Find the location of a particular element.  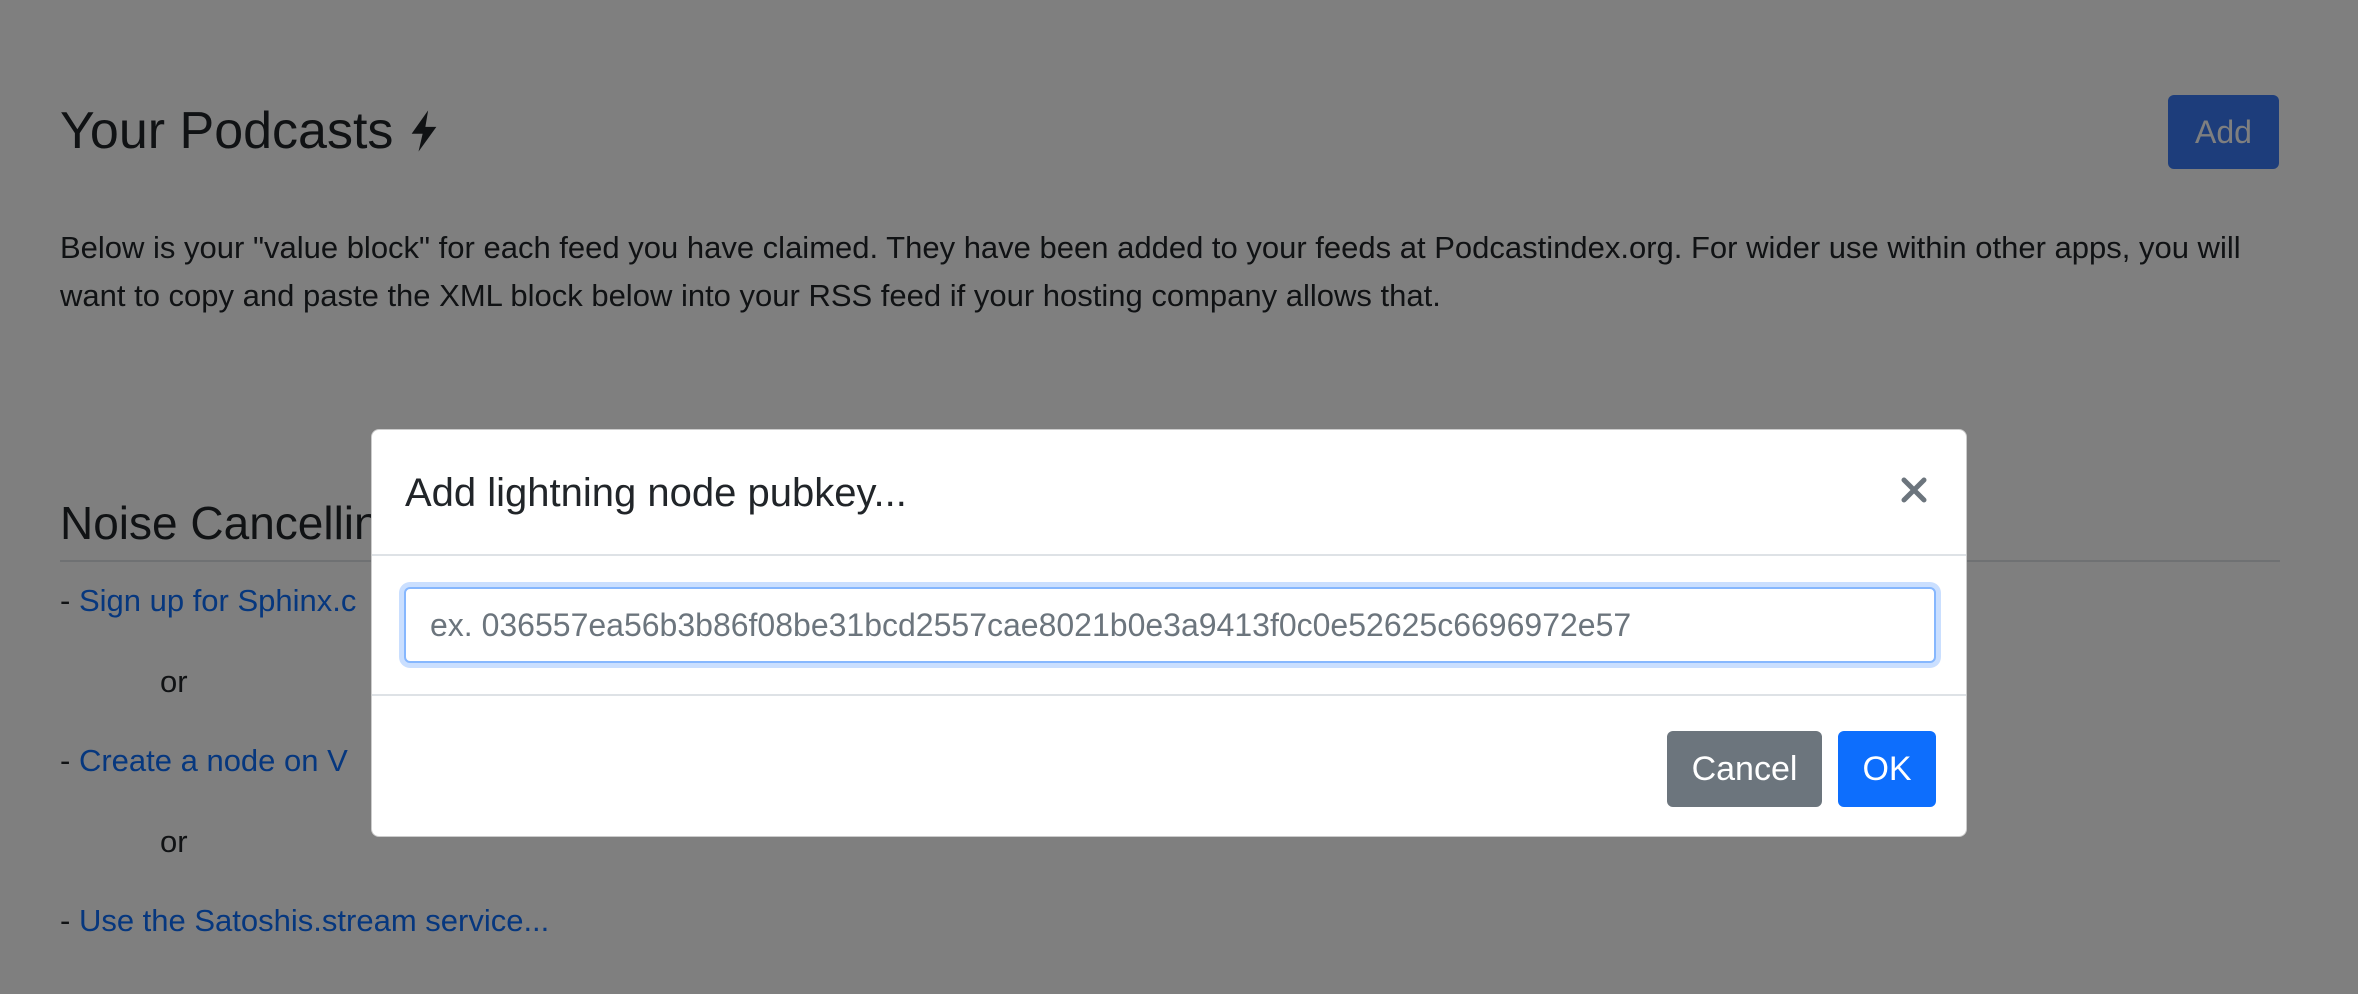

cancel-button: Cancel is located at coordinates (1744, 769).